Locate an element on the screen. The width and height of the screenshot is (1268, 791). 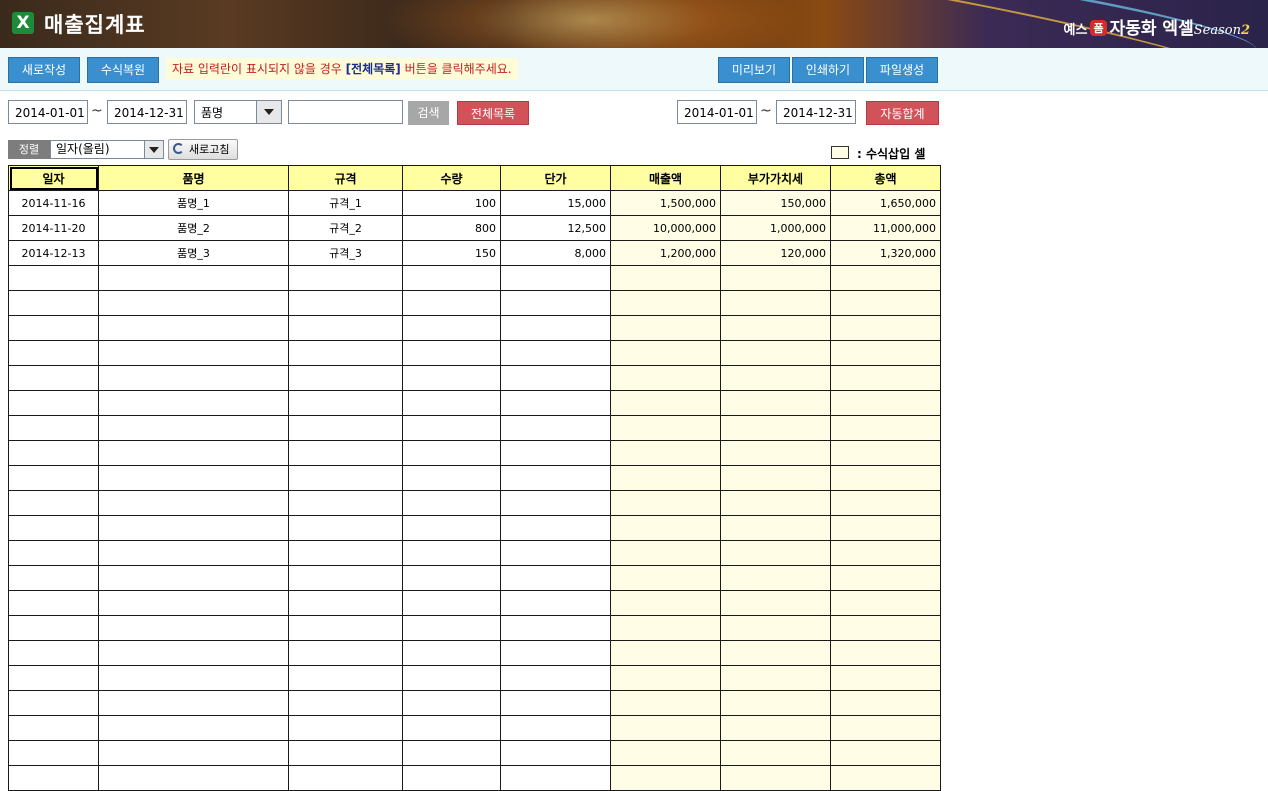
col-header-date: 일자 is located at coordinates (53, 178).